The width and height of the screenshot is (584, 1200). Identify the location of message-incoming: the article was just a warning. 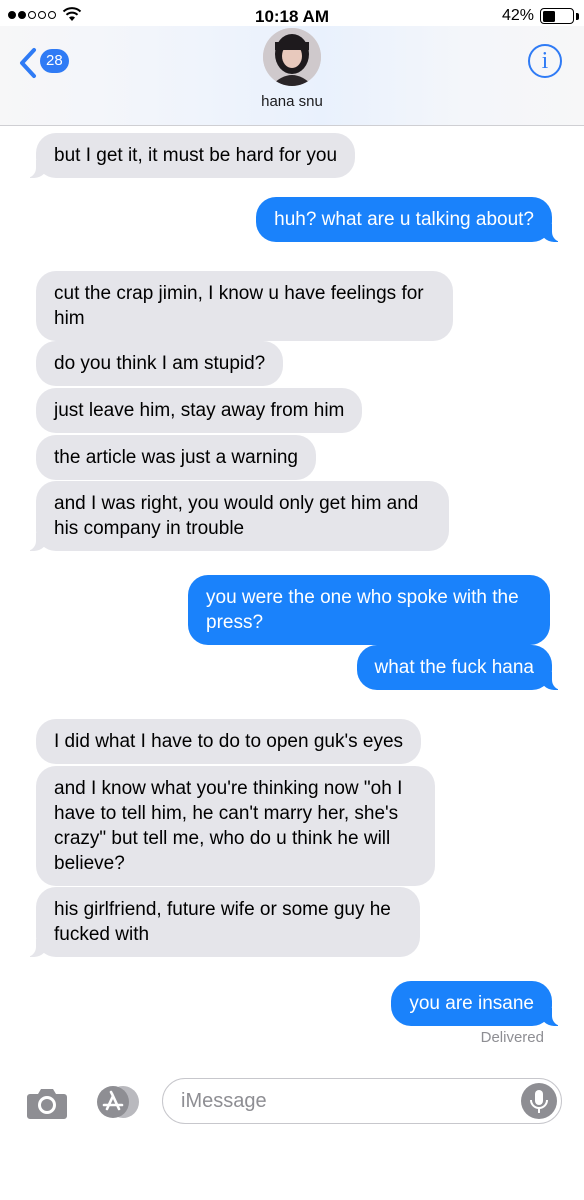
(176, 457).